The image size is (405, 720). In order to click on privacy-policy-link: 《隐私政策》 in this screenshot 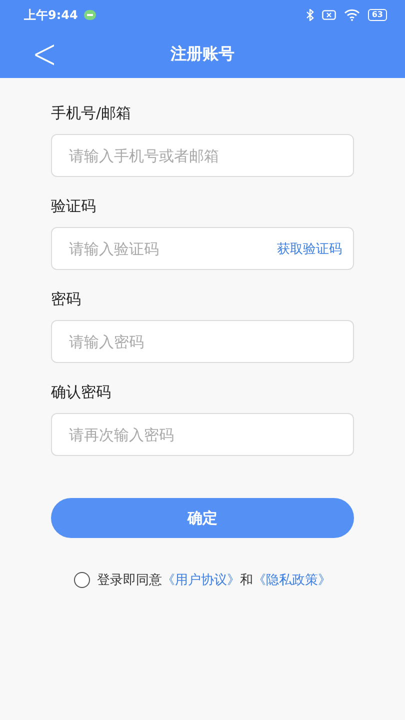, I will do `click(292, 580)`.